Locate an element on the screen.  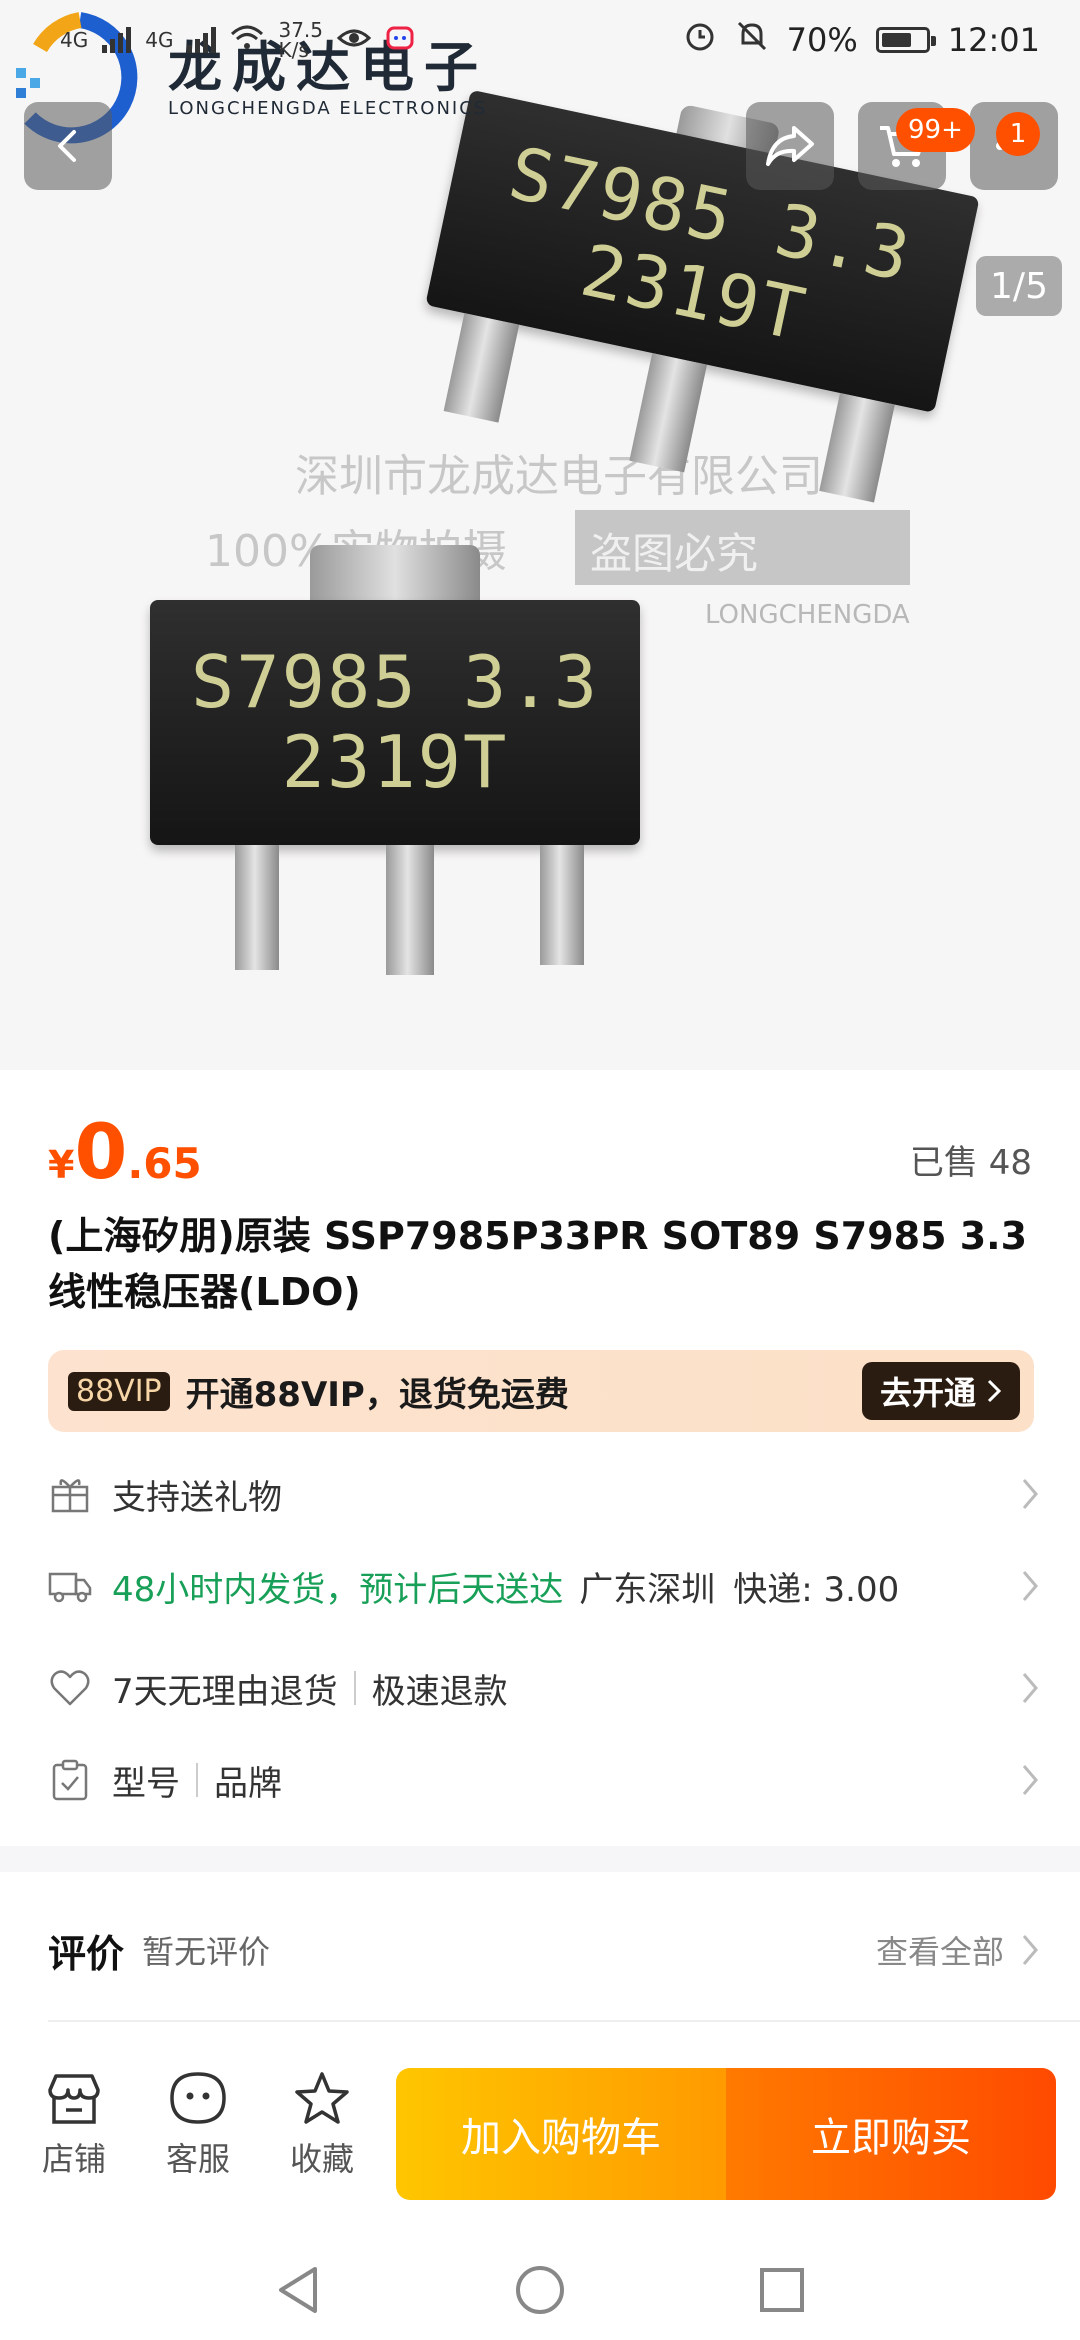
net-speed-unit: K/s is located at coordinates (293, 50).